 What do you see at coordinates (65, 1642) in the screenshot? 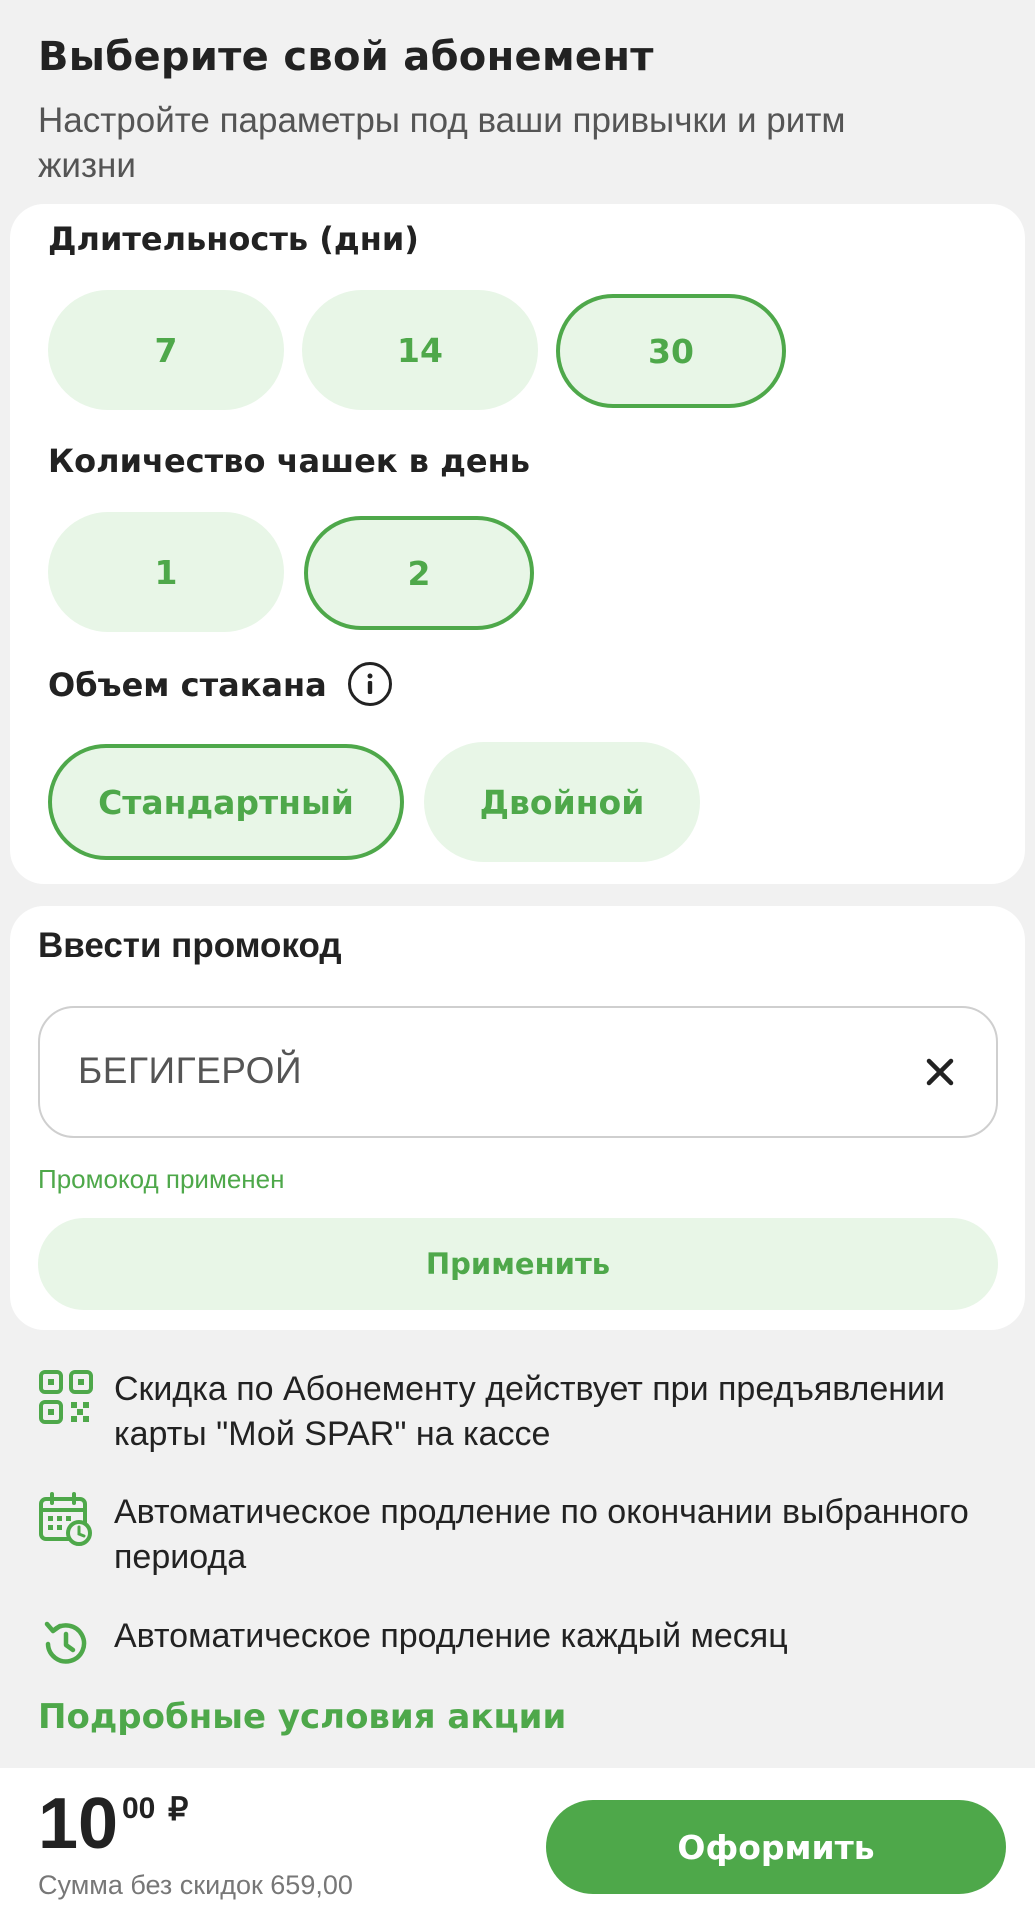
I see `history-icon` at bounding box center [65, 1642].